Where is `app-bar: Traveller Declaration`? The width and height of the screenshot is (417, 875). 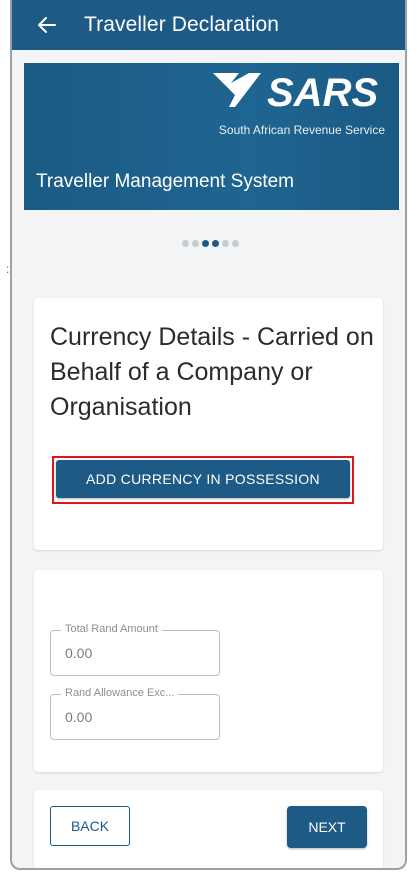
app-bar: Traveller Declaration is located at coordinates (208, 25).